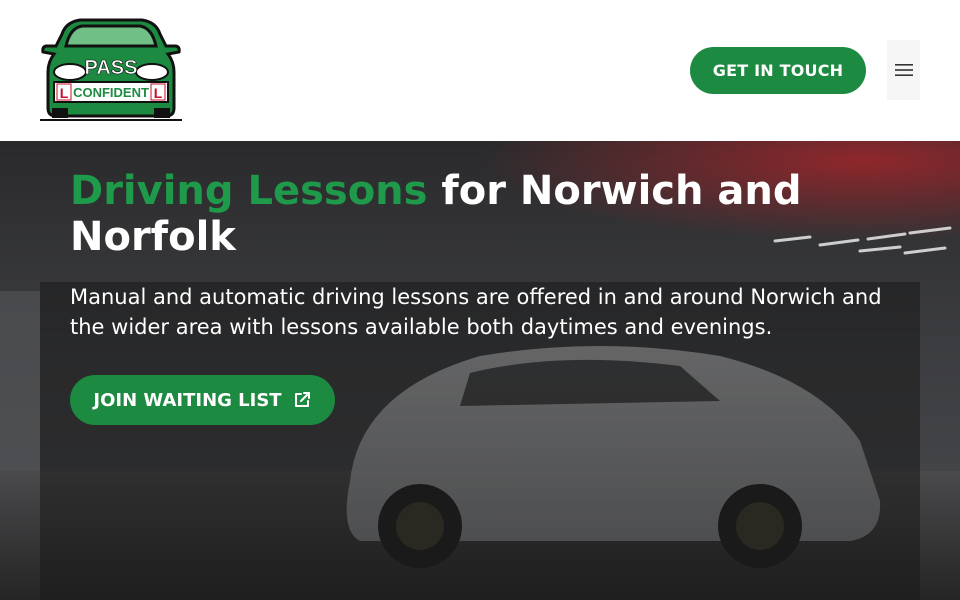 This screenshot has width=960, height=600. I want to click on get-in-touch-label: GET IN TOUCH, so click(778, 70).